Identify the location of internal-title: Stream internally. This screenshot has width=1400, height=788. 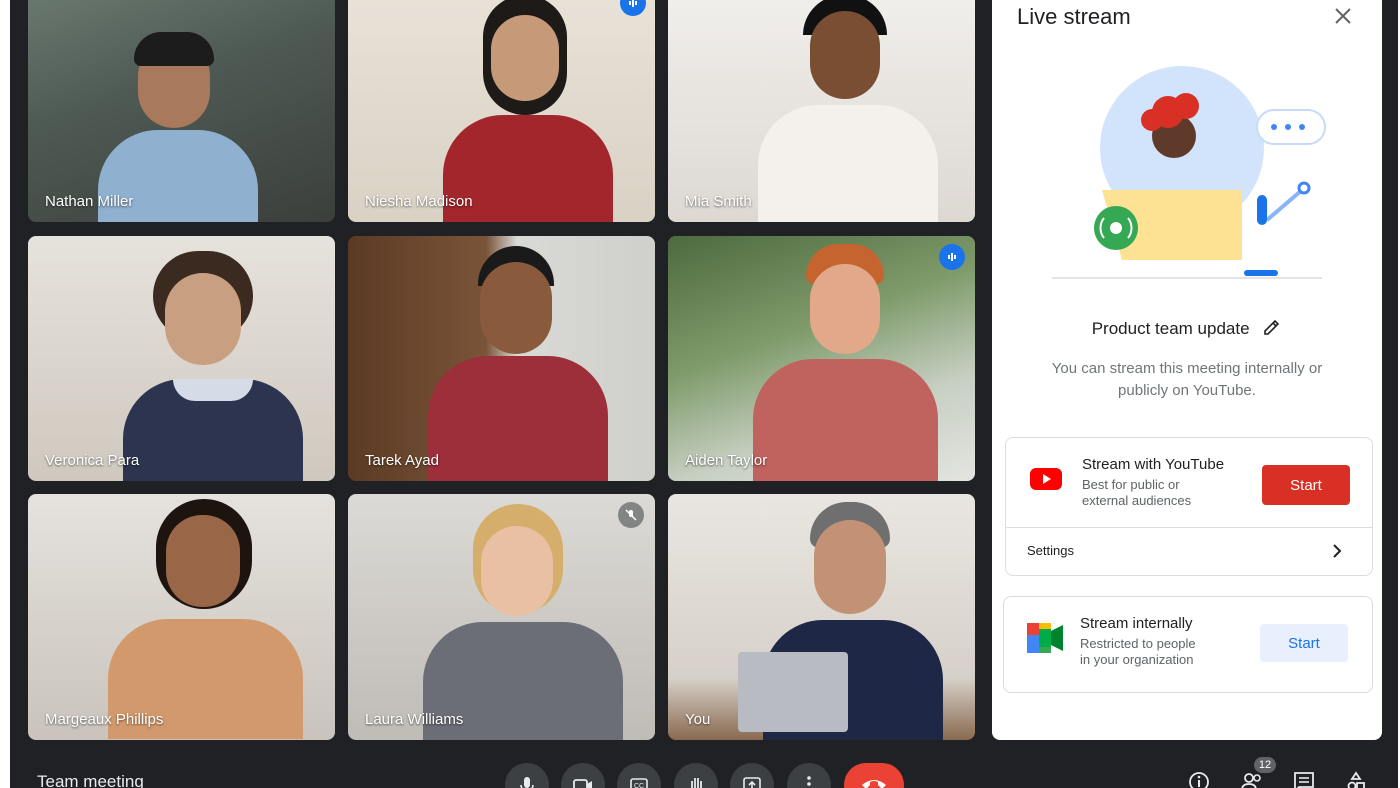
(1136, 623).